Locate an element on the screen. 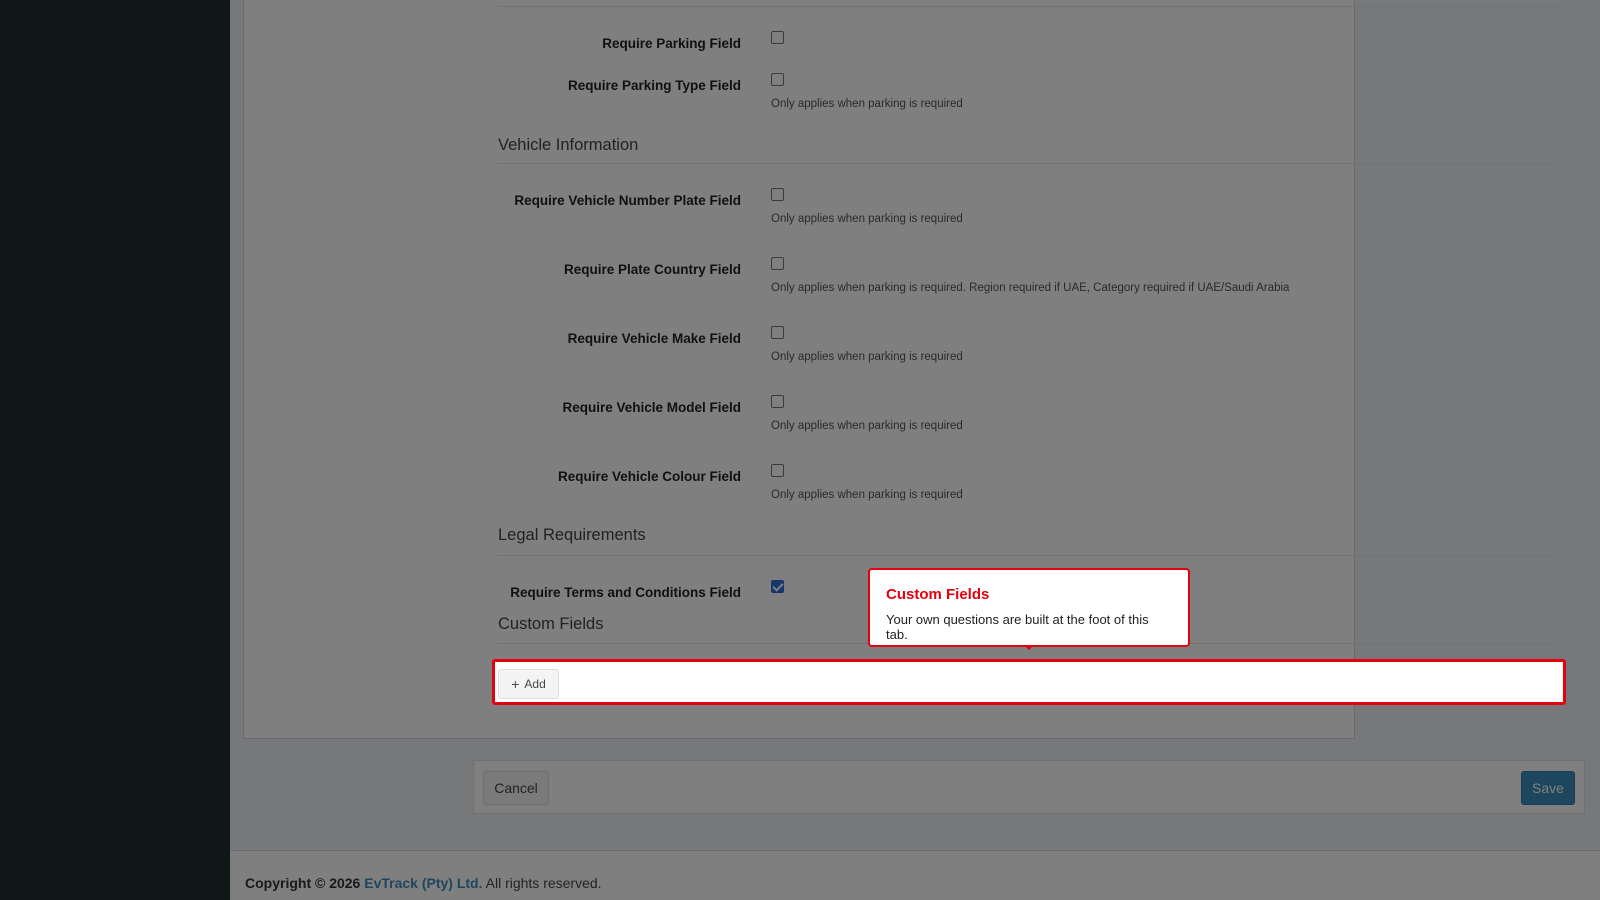  tour-tooltip-arrow is located at coordinates (1029, 647).